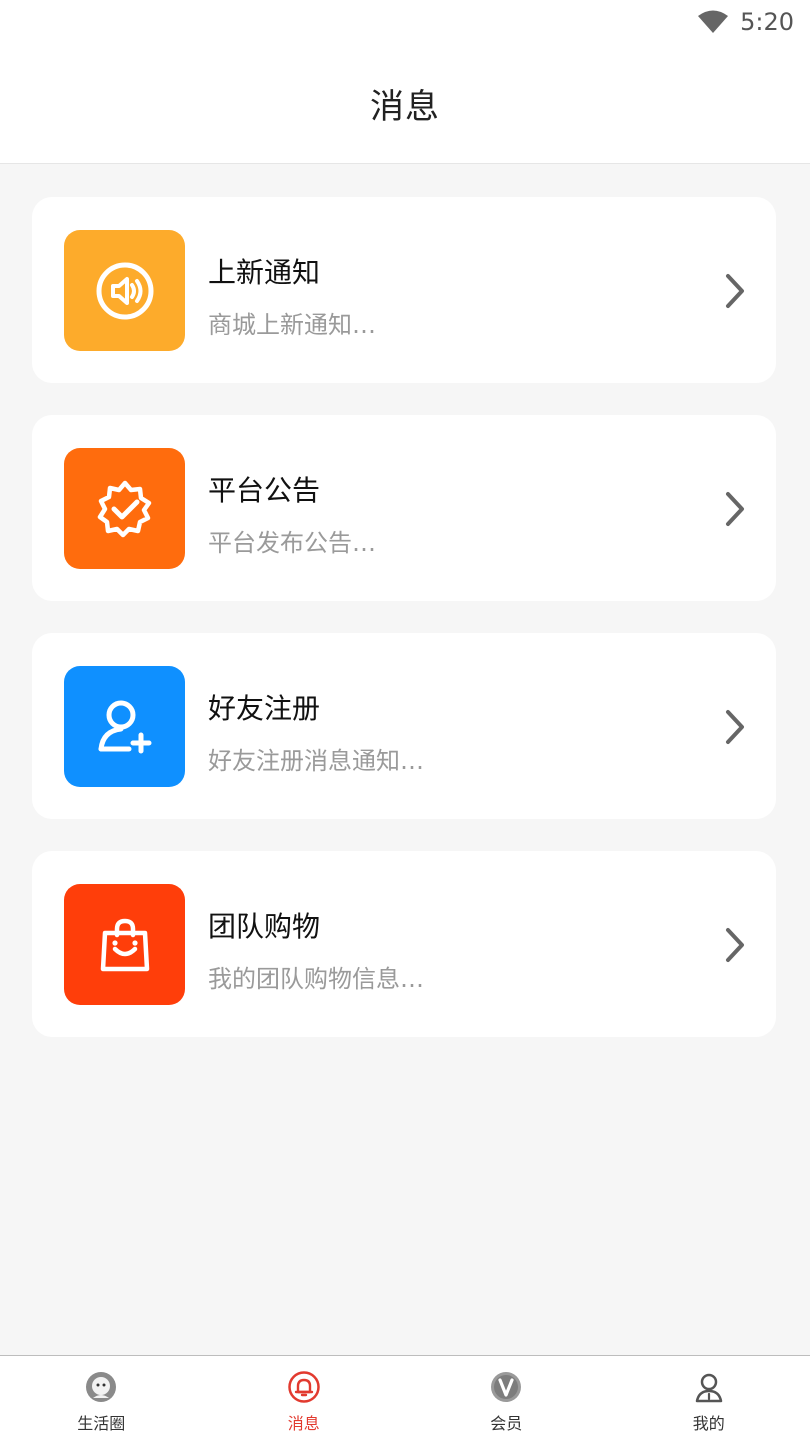  What do you see at coordinates (264, 708) in the screenshot?
I see `item-title: 好友注册` at bounding box center [264, 708].